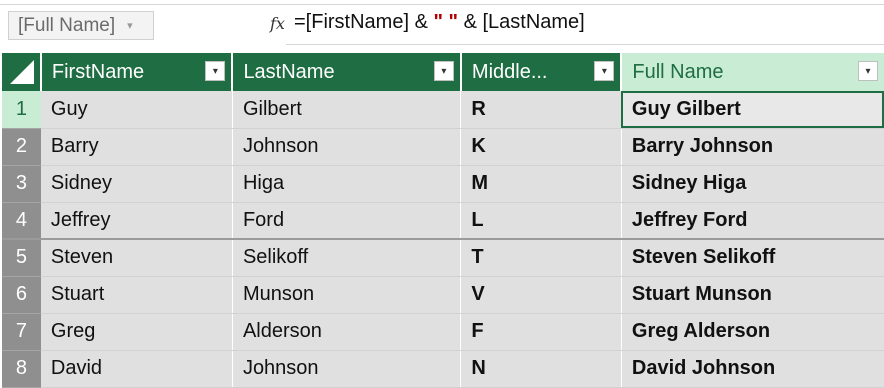 The height and width of the screenshot is (388, 884). What do you see at coordinates (752, 147) in the screenshot?
I see `cell-fullname: Barry Johnson` at bounding box center [752, 147].